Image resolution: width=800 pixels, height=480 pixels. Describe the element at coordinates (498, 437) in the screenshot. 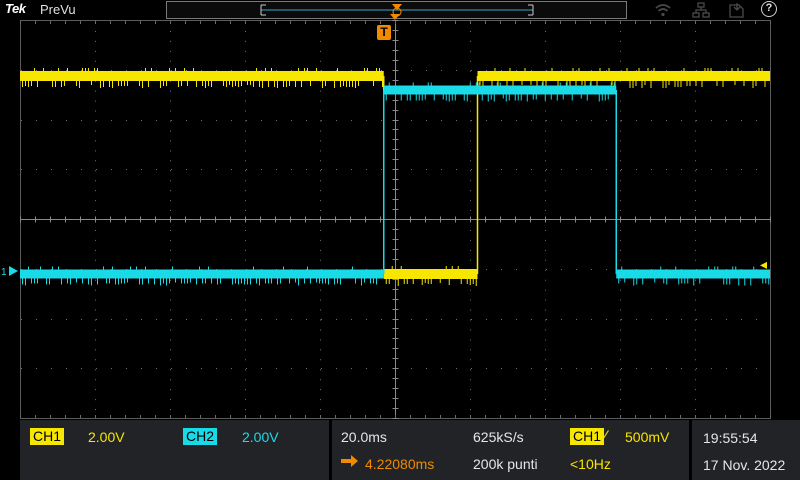

I see `sample-rate-readout: 625kS/s` at that location.